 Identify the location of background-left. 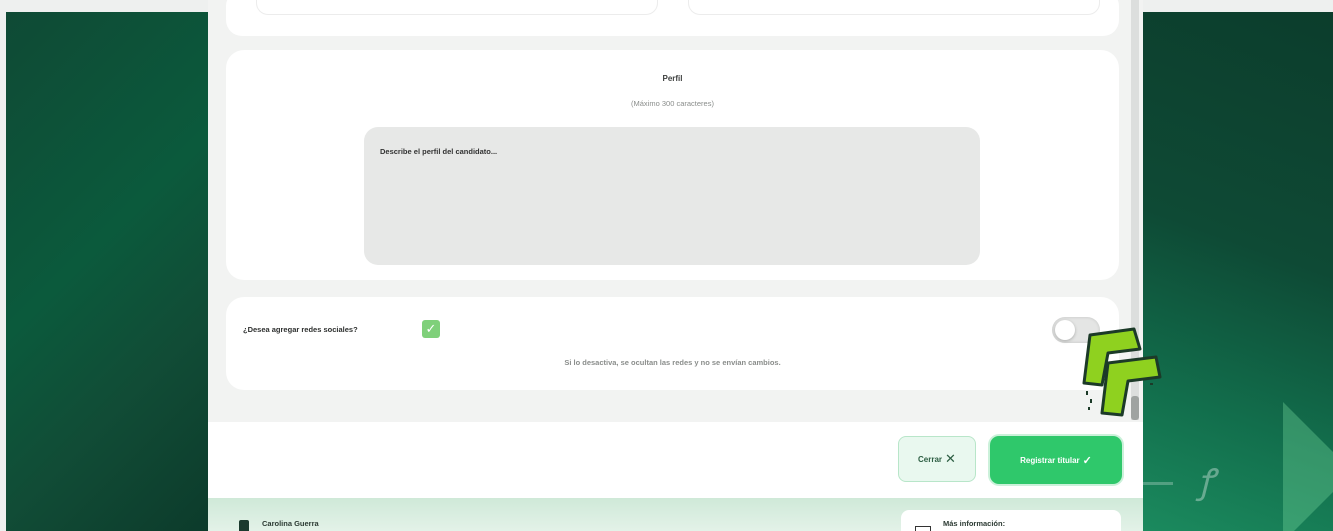
(107, 271).